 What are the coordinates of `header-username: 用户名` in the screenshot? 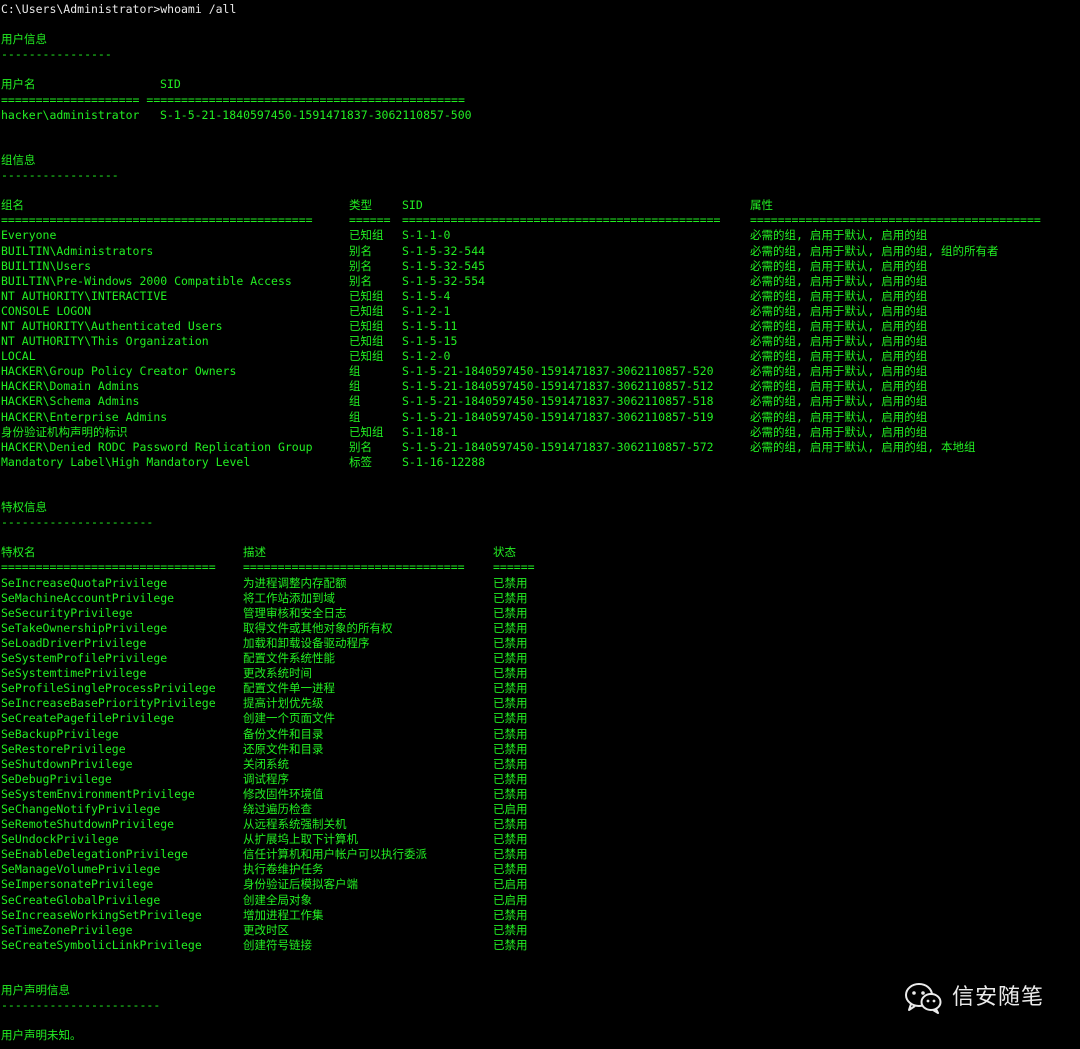 It's located at (18, 84).